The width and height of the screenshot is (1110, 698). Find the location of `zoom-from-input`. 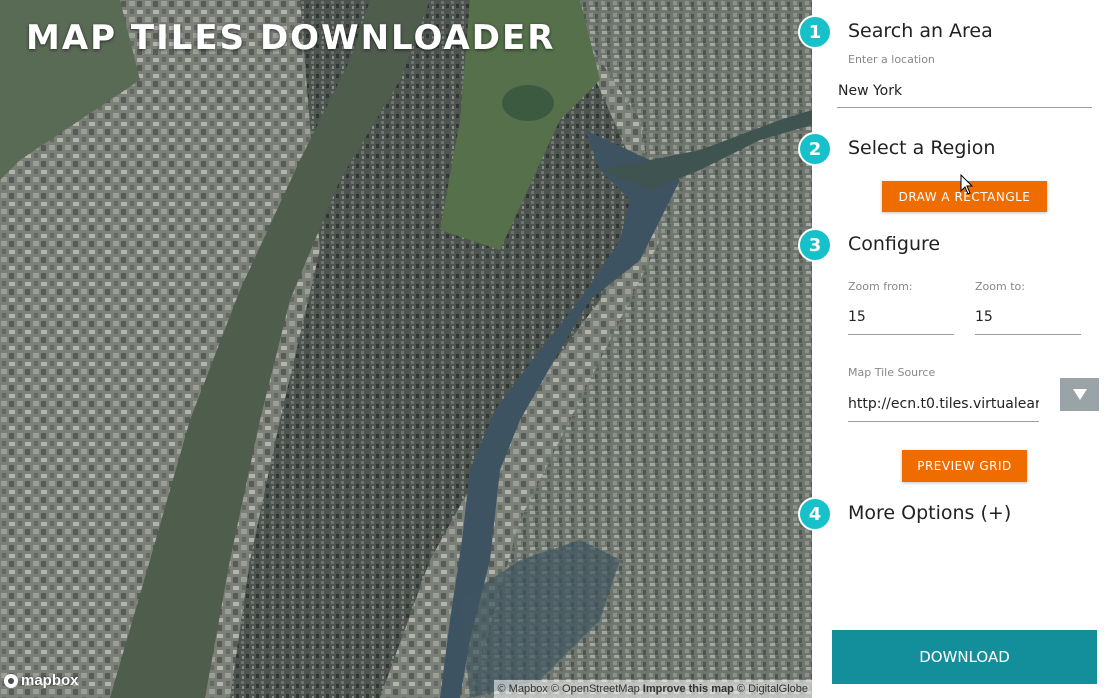

zoom-from-input is located at coordinates (901, 319).